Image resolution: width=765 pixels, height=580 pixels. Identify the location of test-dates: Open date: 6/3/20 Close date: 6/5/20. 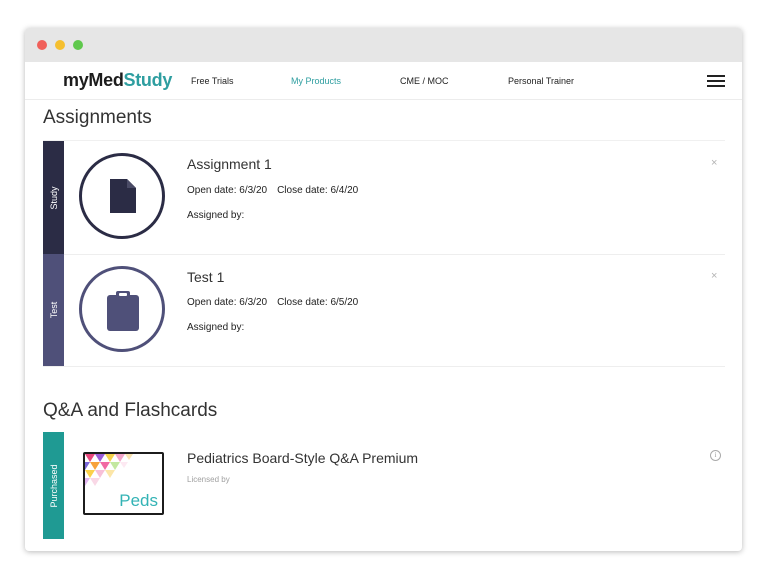
(272, 302).